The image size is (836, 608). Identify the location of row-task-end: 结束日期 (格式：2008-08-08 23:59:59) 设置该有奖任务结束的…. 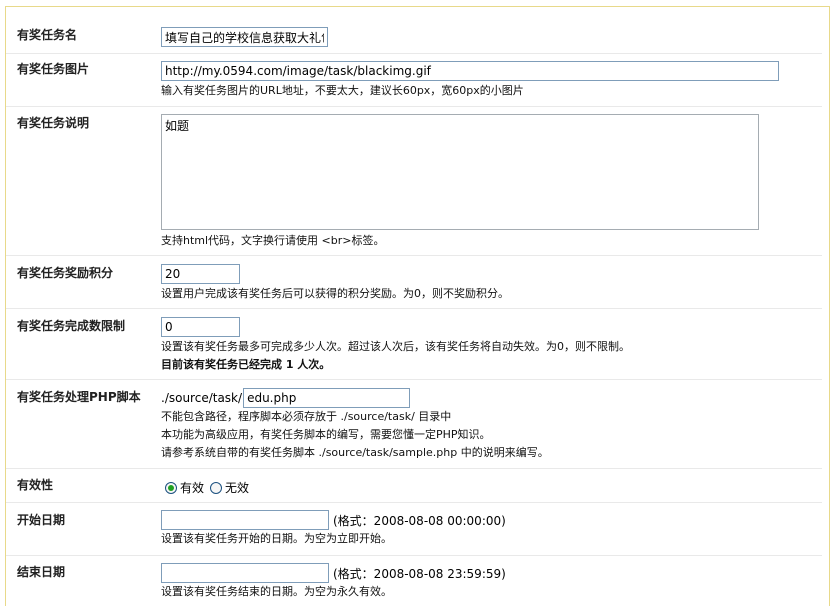
(414, 582).